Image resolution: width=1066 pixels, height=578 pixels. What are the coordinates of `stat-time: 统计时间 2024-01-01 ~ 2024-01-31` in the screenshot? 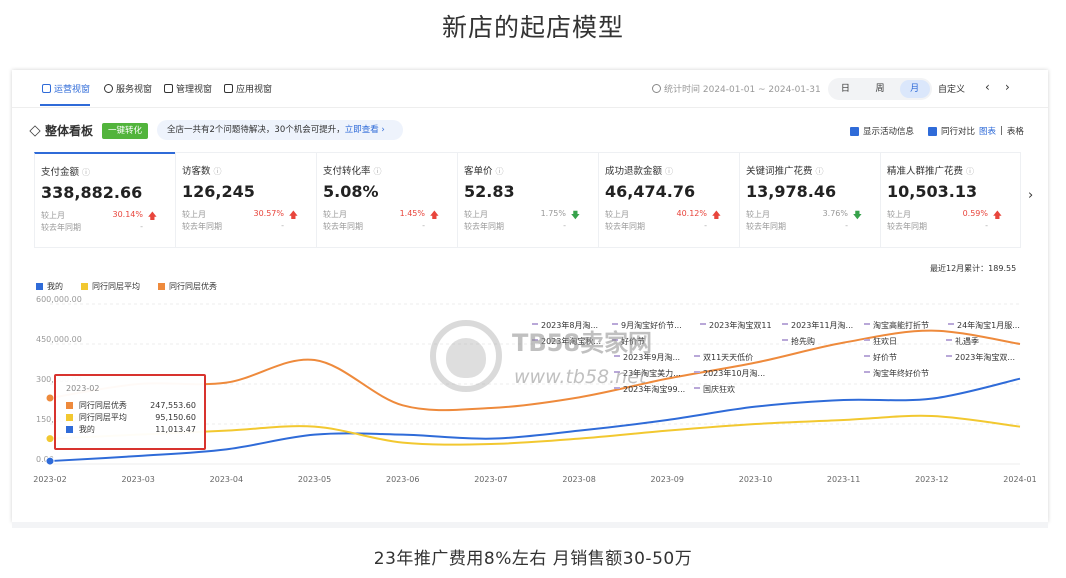 It's located at (736, 88).